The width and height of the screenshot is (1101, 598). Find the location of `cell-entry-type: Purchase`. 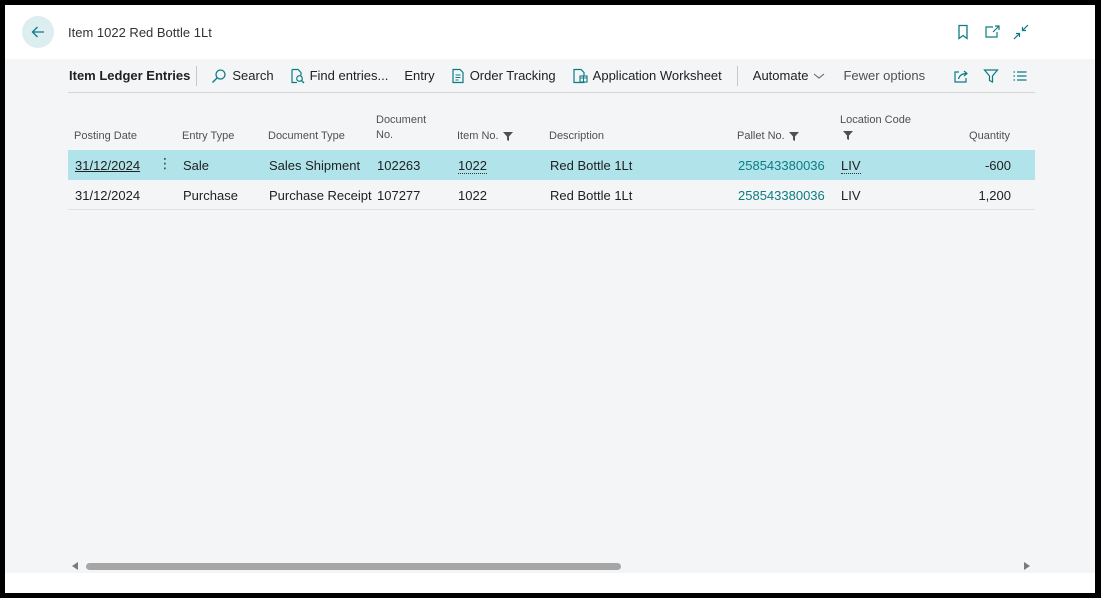

cell-entry-type: Purchase is located at coordinates (210, 195).